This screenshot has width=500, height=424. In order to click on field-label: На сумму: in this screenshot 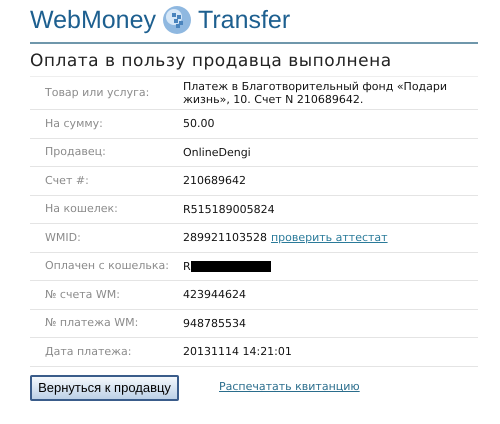, I will do `click(74, 124)`.